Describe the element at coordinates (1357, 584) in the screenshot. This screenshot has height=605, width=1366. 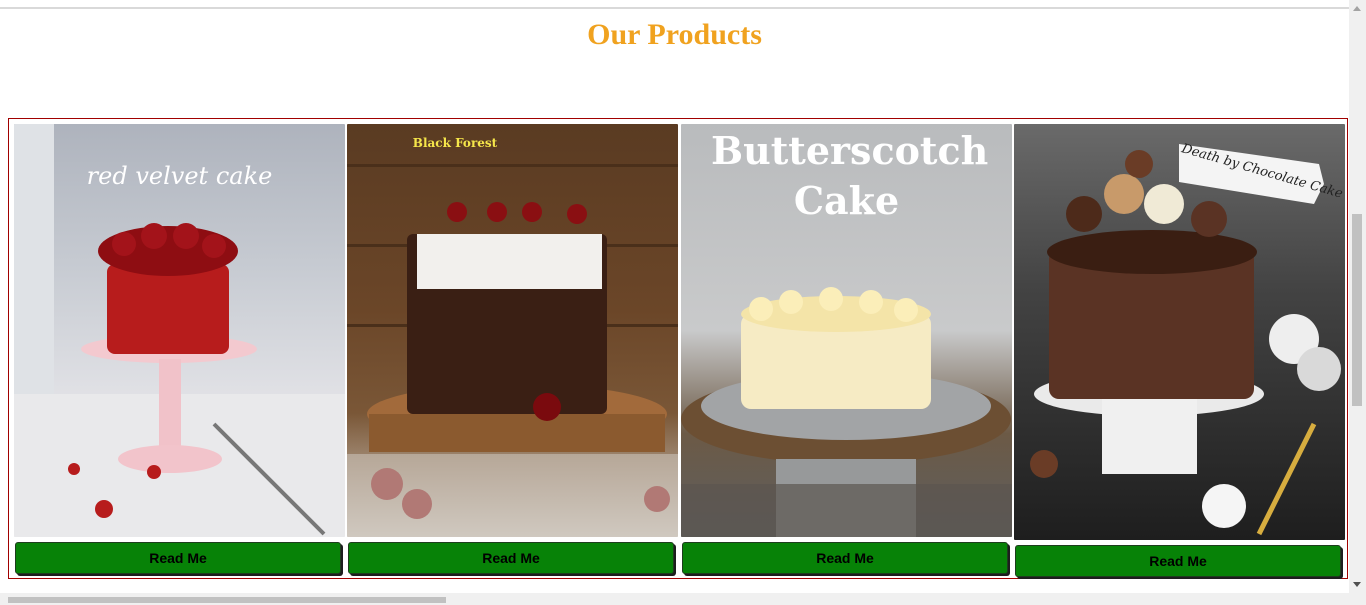
I see `scroll-down-arrow-icon` at that location.